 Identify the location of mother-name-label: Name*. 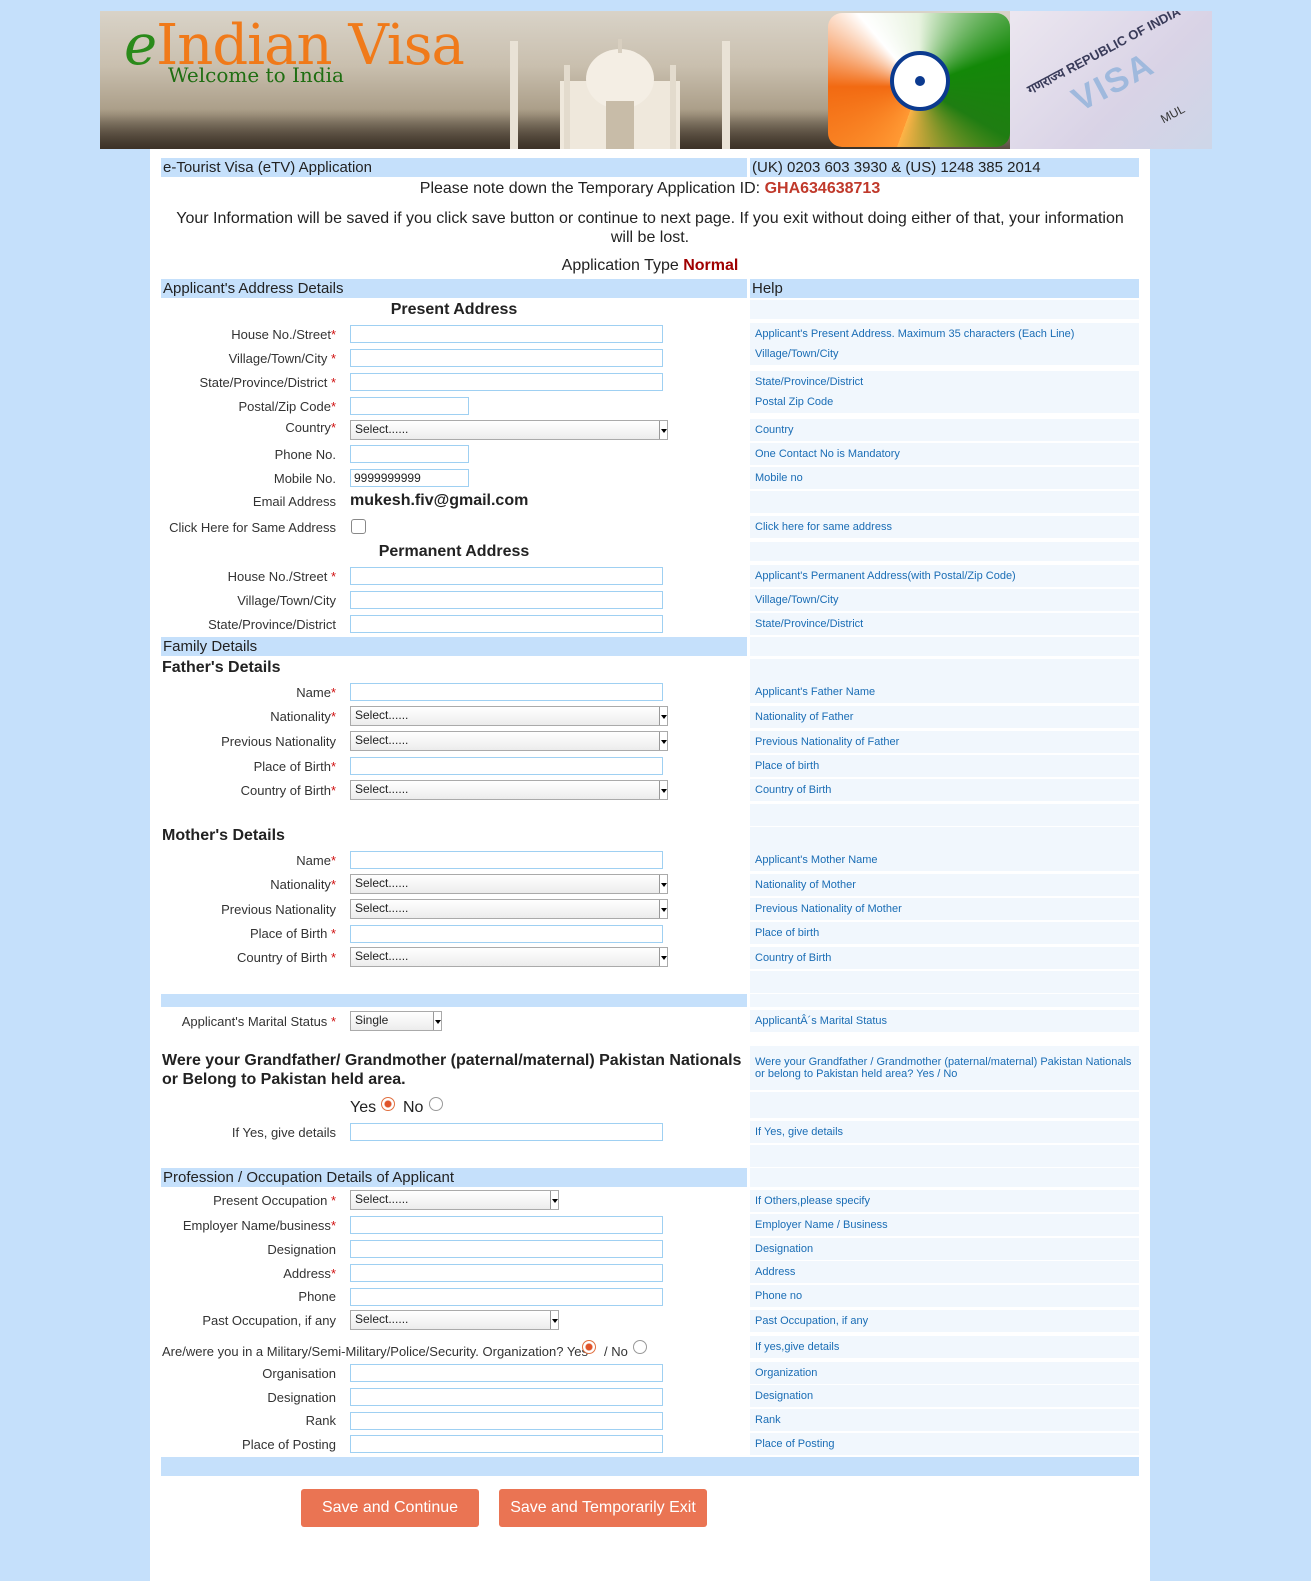
(316, 860).